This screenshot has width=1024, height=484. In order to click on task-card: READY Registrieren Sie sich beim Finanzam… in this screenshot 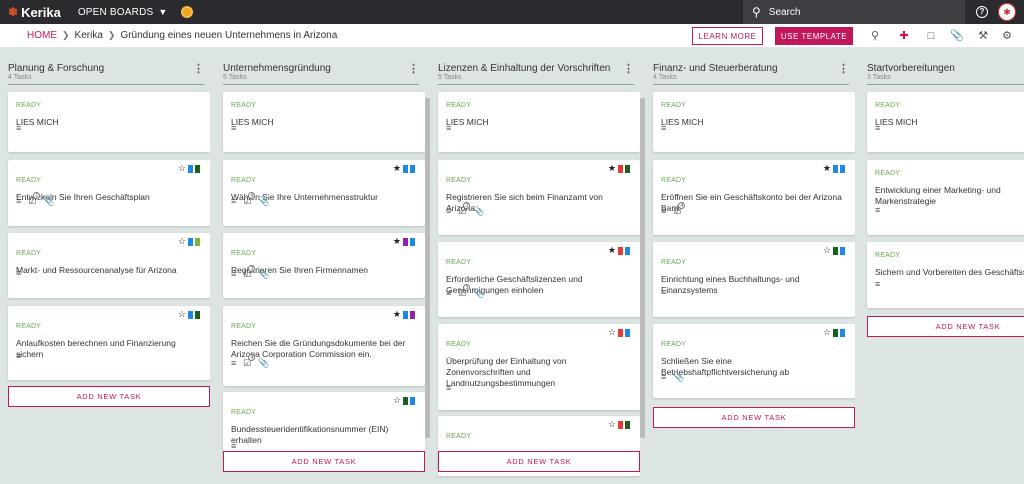, I will do `click(539, 197)`.